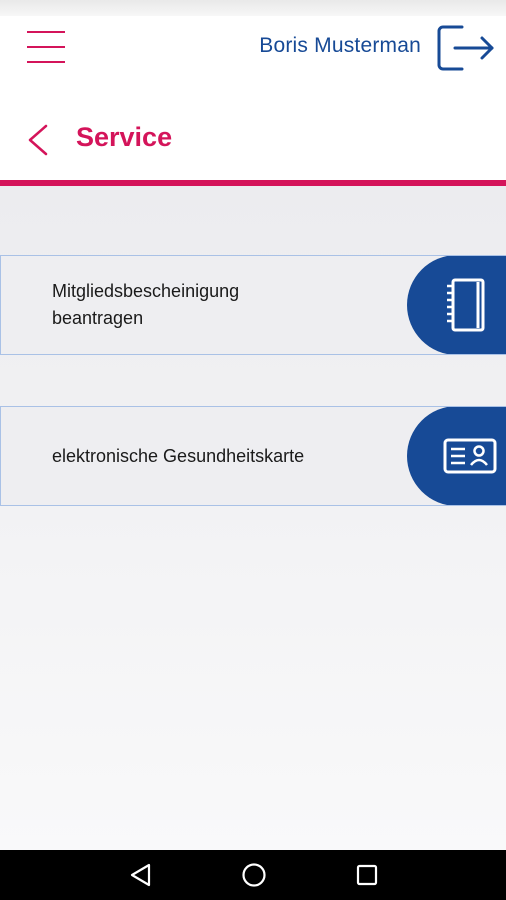  I want to click on home-circle-icon, so click(254, 875).